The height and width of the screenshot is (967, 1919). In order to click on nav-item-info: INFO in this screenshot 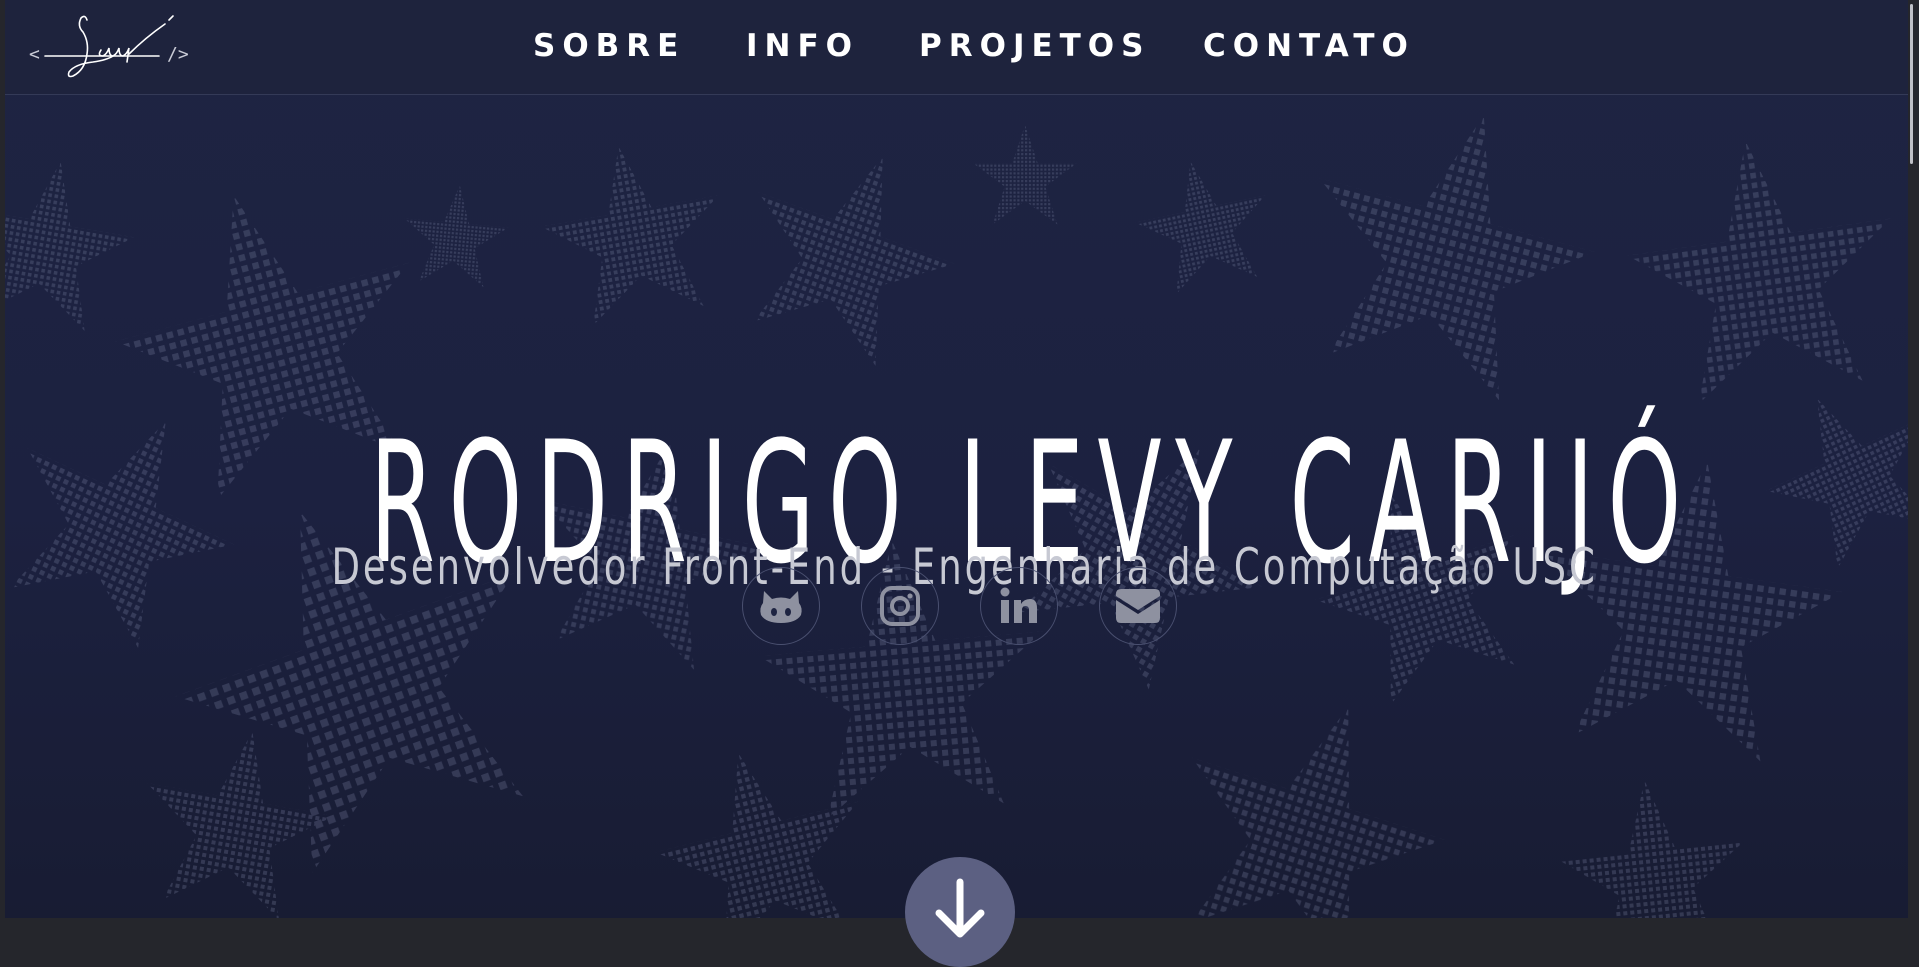, I will do `click(802, 46)`.